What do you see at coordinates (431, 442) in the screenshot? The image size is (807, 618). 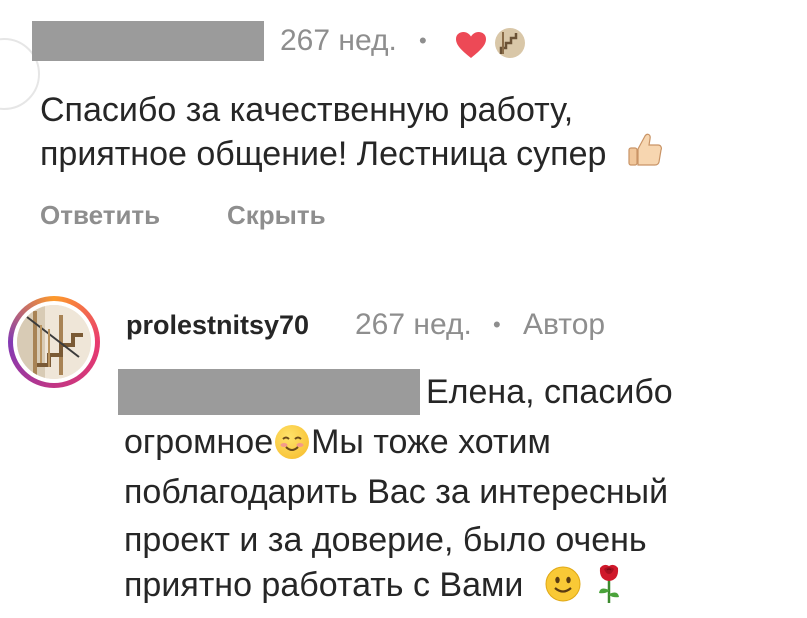 I see `reply-text: Мы тоже хотим` at bounding box center [431, 442].